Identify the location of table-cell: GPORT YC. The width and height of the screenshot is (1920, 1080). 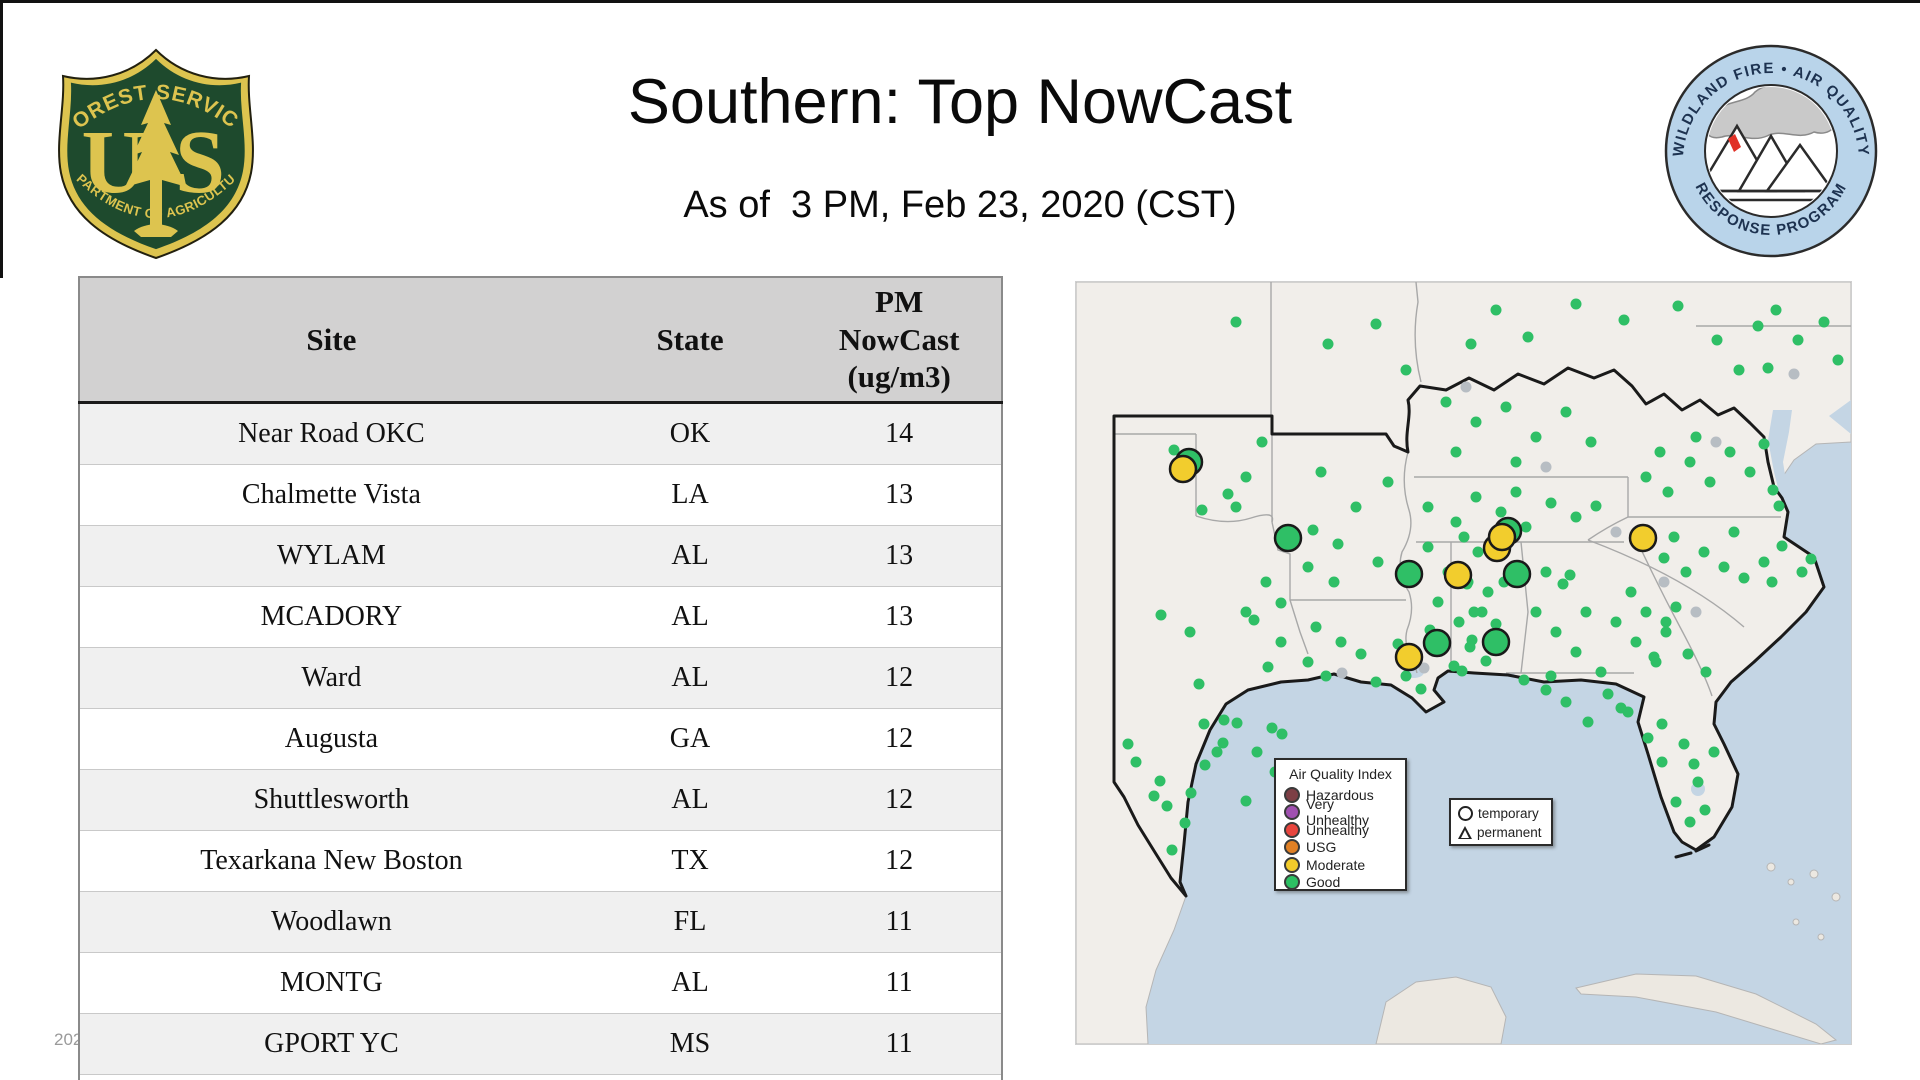
(331, 1044).